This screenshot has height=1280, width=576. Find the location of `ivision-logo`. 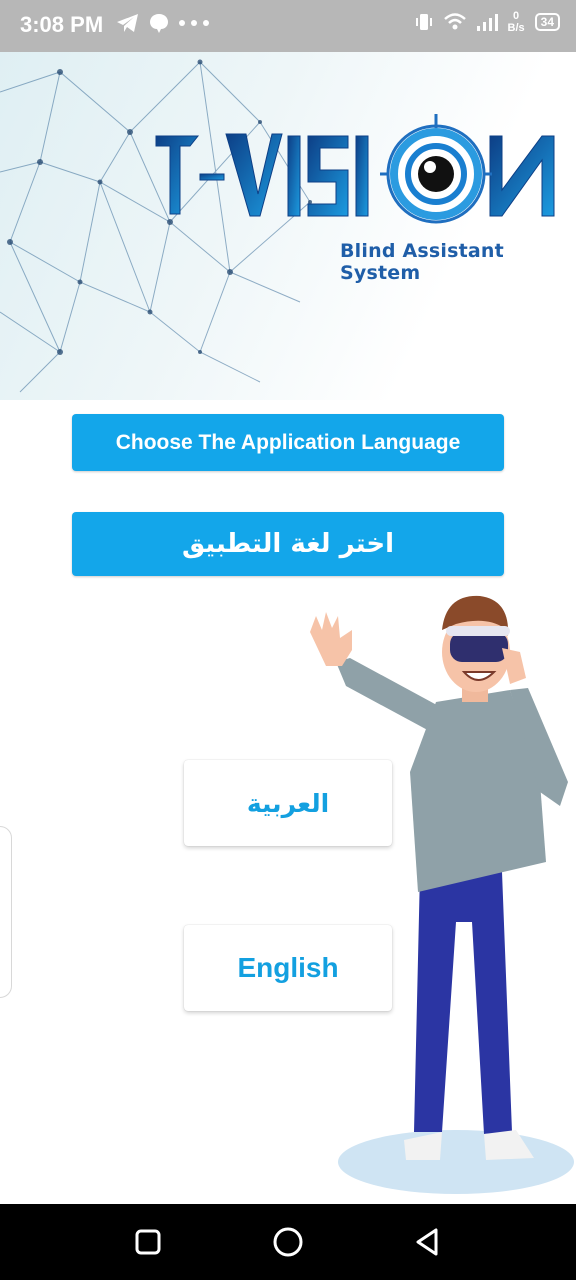

ivision-logo is located at coordinates (355, 169).